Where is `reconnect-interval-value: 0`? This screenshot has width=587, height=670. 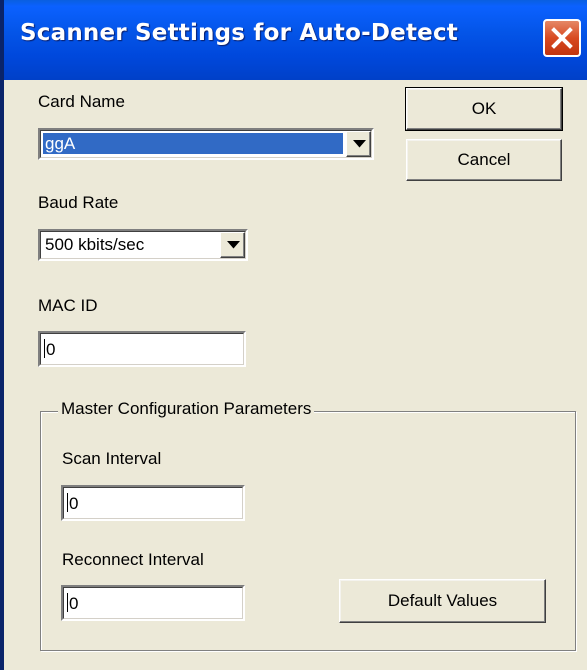
reconnect-interval-value: 0 is located at coordinates (74, 603).